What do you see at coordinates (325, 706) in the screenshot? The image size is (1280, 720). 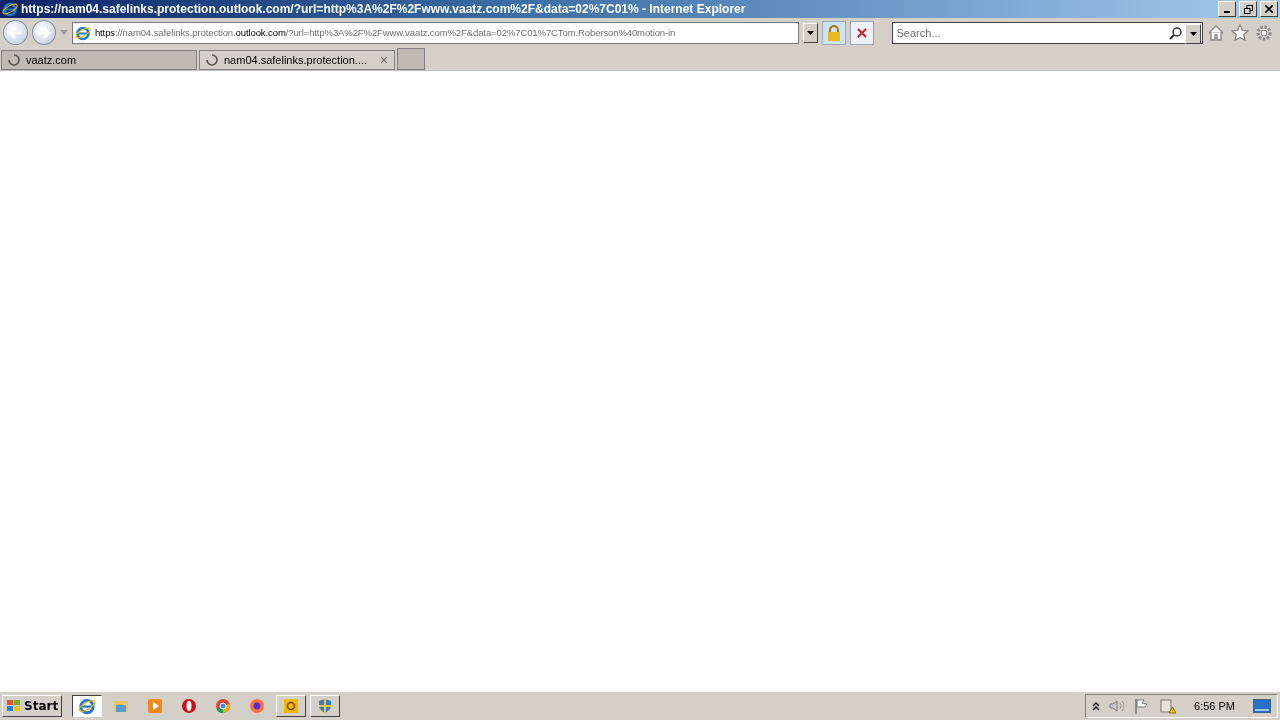 I see `shield-icon` at bounding box center [325, 706].